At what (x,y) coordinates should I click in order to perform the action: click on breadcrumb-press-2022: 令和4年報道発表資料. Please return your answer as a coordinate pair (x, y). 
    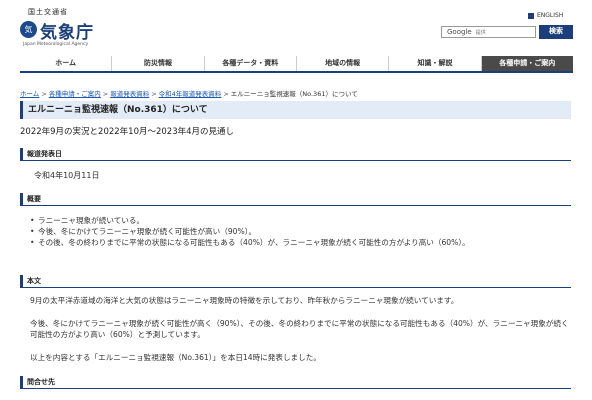
    Looking at the image, I should click on (190, 94).